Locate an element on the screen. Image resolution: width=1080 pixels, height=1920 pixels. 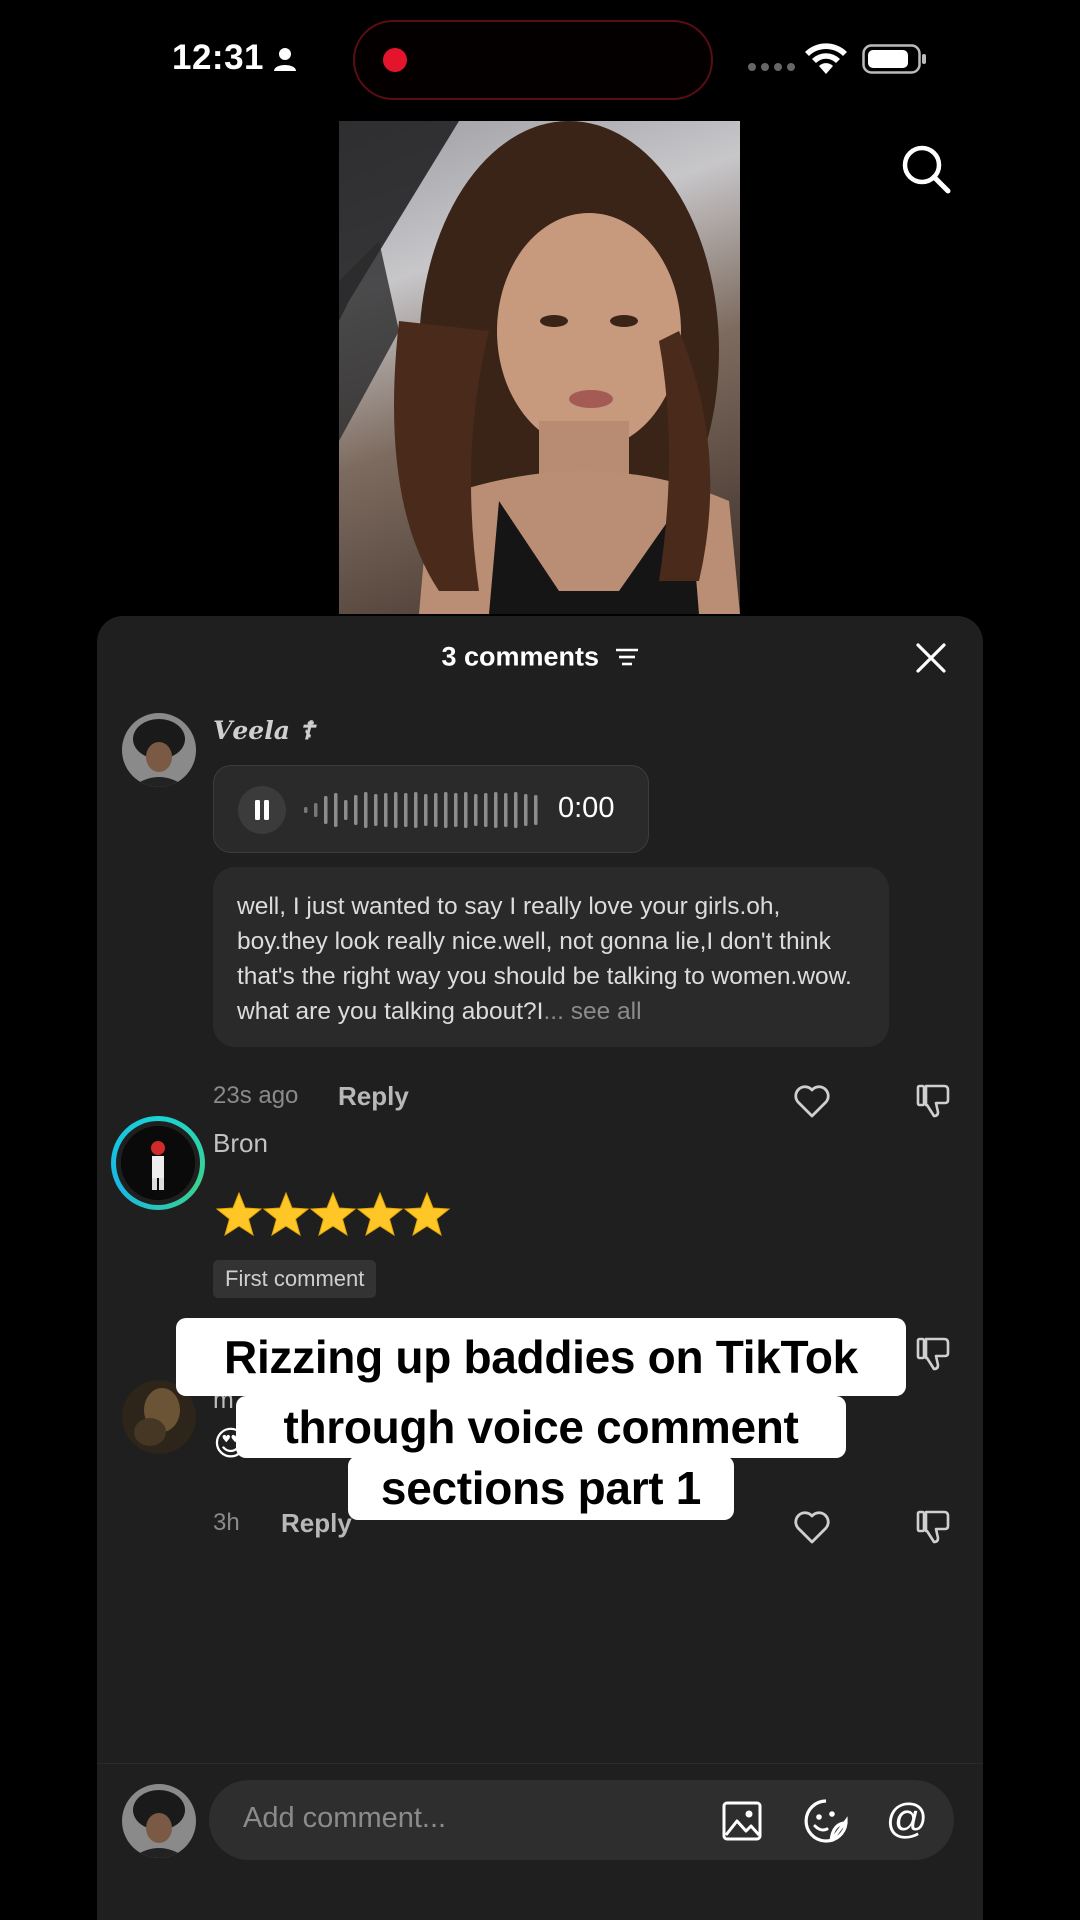
voice-comment-player: 0:00 is located at coordinates (431, 809).